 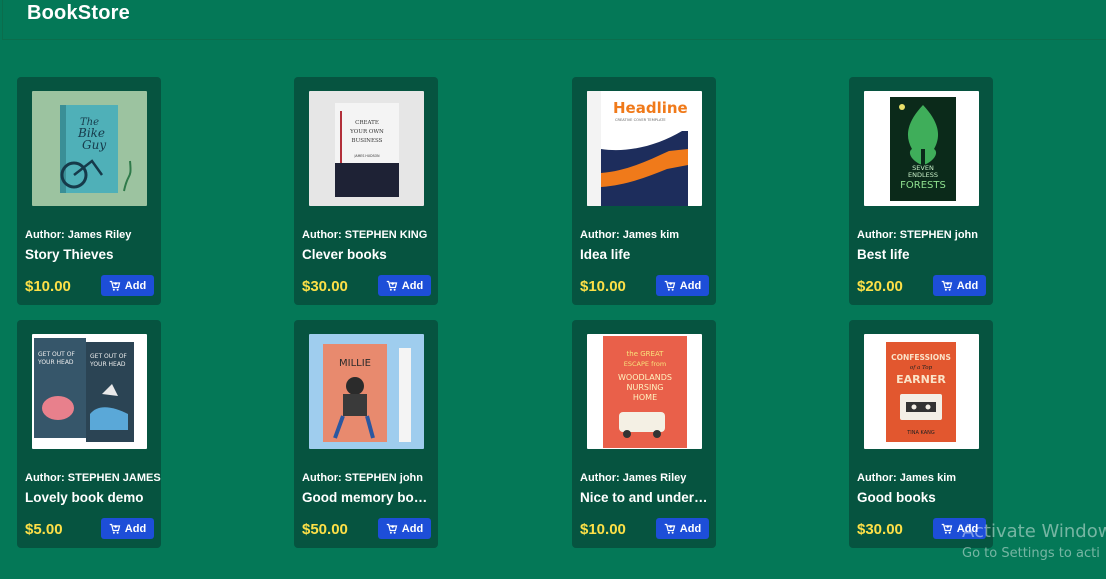 I want to click on book-cover-headline: Headline CREATIVE COVER TEMPLATE, so click(x=644, y=148).